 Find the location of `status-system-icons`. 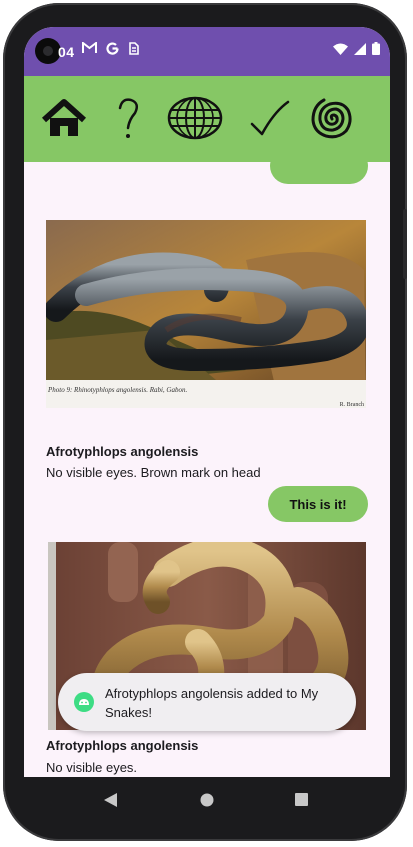

status-system-icons is located at coordinates (356, 48).